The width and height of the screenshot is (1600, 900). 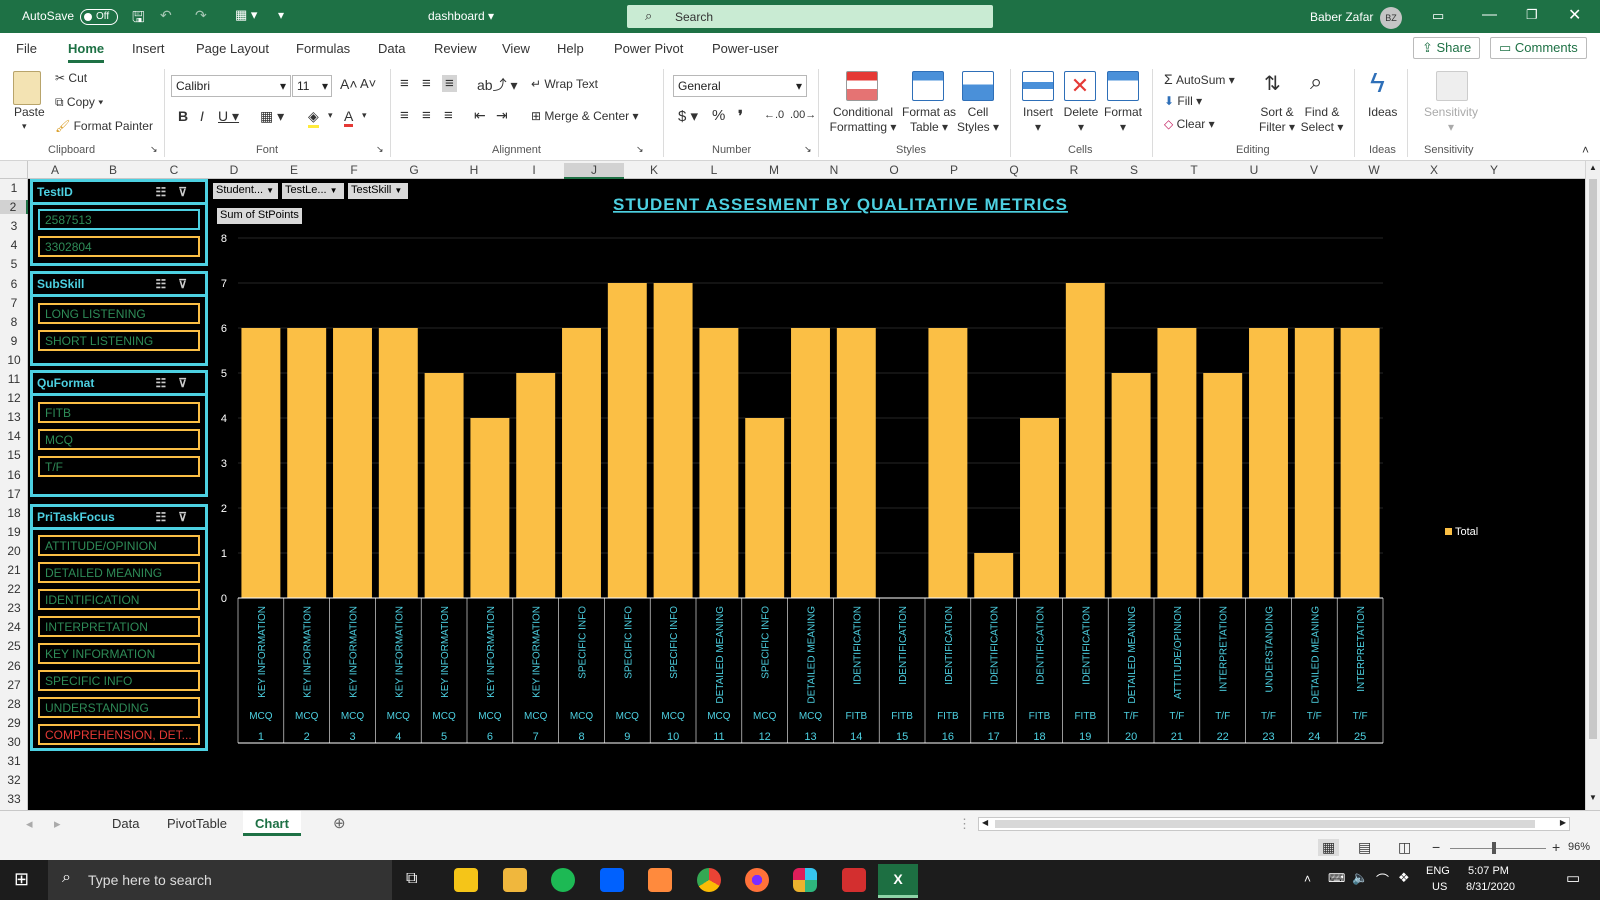 I want to click on fill-button: ⬇ Fill ▾, so click(x=1183, y=101).